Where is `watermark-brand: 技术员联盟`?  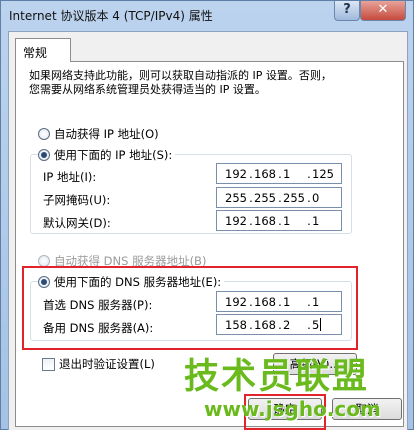
watermark-brand: 技术员联盟 is located at coordinates (277, 377).